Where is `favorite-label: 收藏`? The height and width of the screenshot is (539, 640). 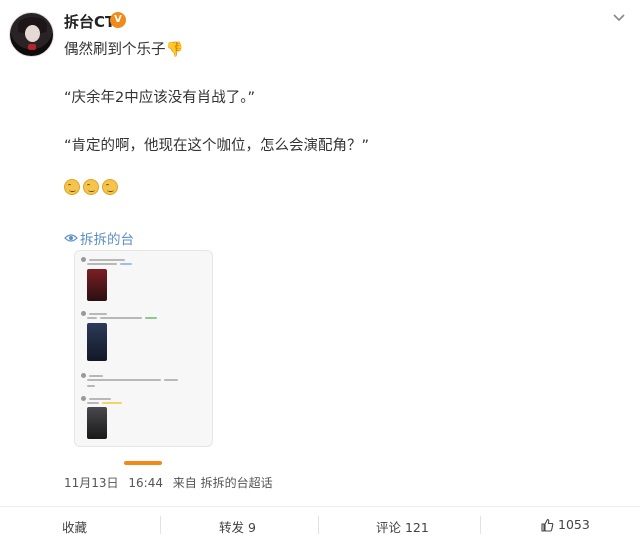
favorite-label: 收藏 is located at coordinates (75, 527).